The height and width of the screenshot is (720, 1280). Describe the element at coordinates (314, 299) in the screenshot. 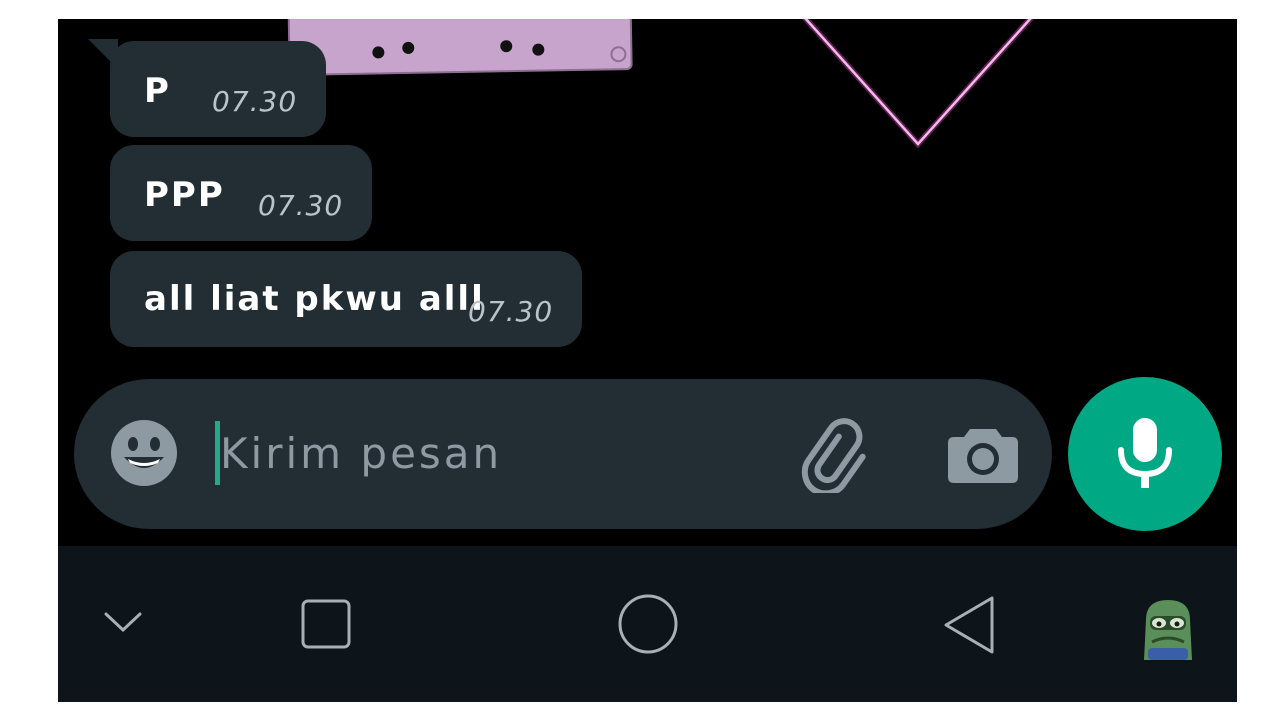

I see `message-text: all liat pkwu alll` at that location.